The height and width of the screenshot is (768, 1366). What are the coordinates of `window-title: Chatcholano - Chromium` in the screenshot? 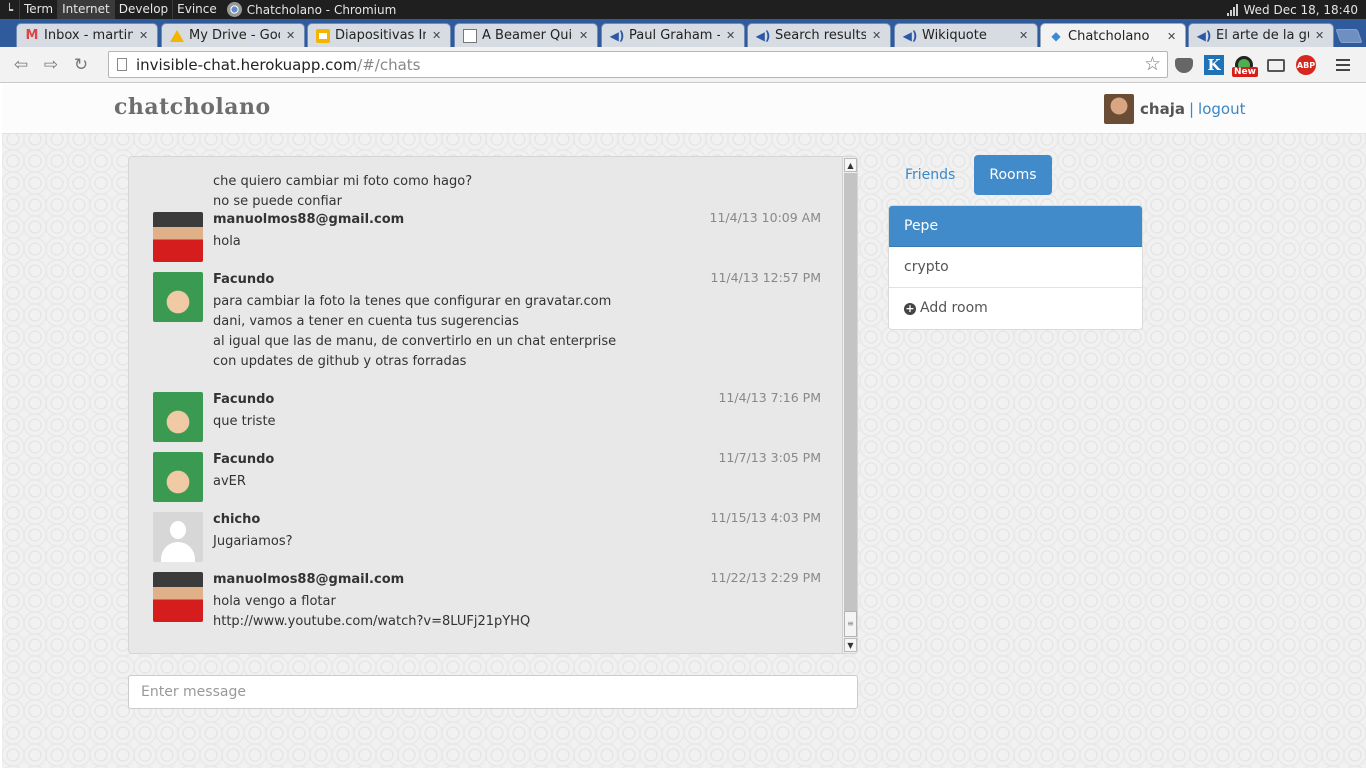 It's located at (309, 9).